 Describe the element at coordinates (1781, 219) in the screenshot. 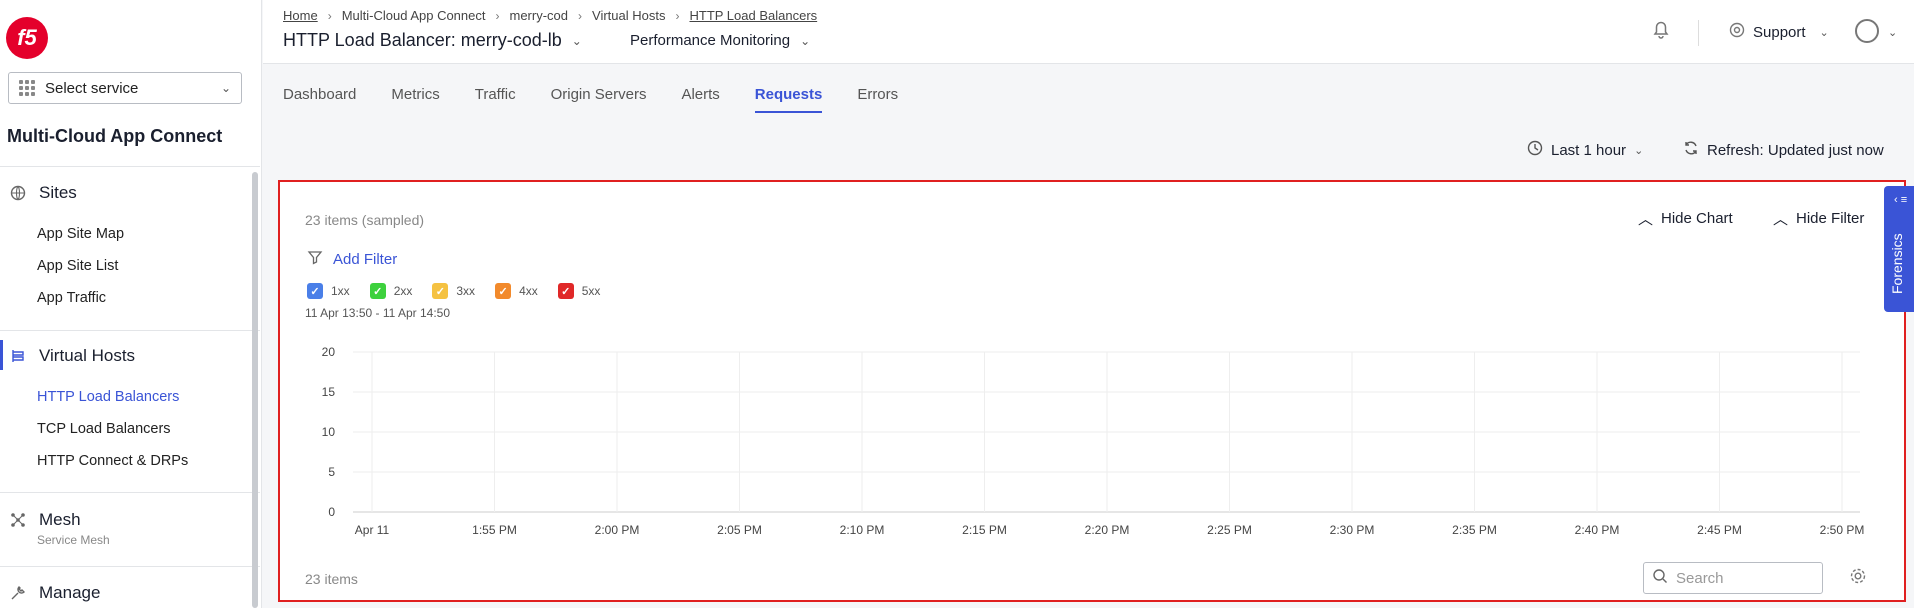

I see `chevron-up-icon: ︿` at that location.